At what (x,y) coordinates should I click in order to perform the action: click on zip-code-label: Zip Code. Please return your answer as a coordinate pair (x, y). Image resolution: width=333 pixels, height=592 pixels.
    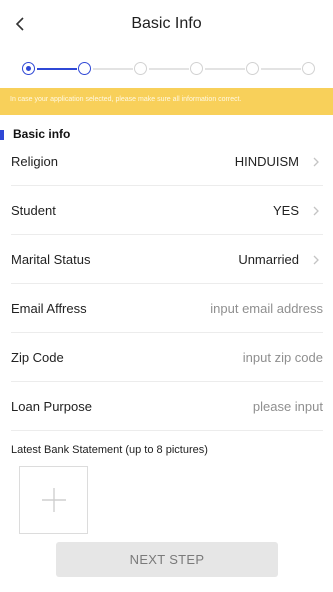
    Looking at the image, I should click on (37, 357).